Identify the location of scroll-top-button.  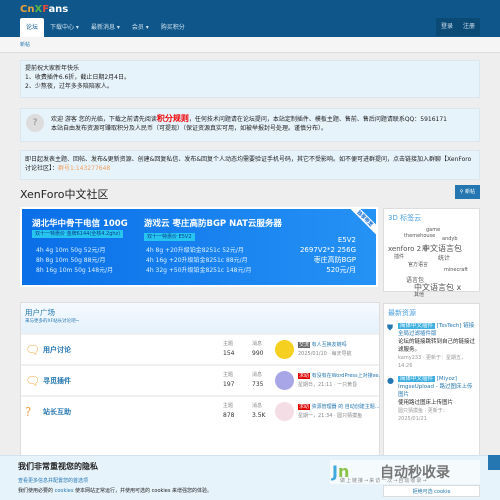
(494, 462).